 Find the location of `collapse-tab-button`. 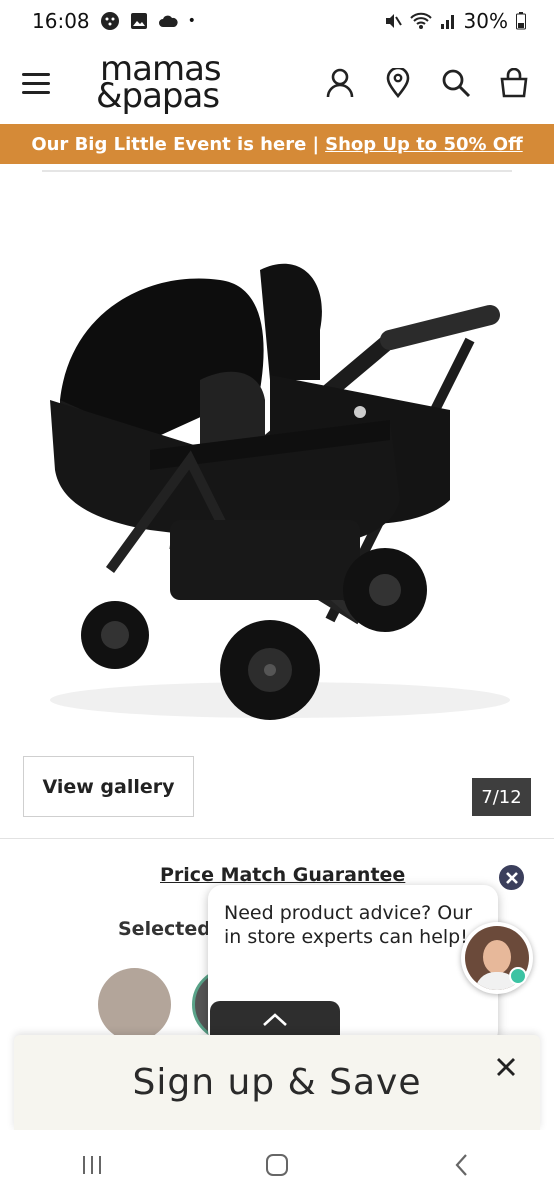

collapse-tab-button is located at coordinates (275, 1020).